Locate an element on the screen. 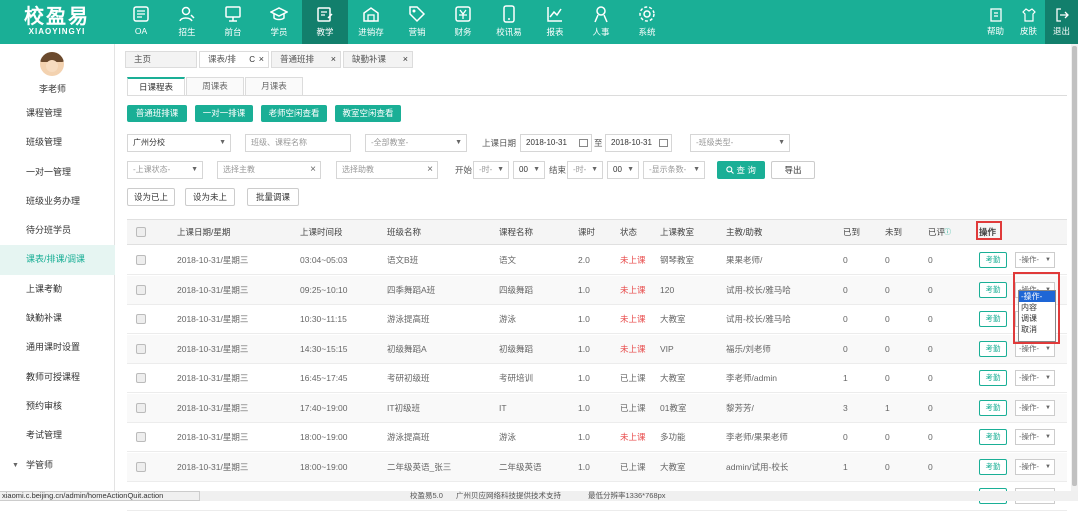 The width and height of the screenshot is (1078, 511). teacher-input: 选择主教 × is located at coordinates (269, 170).